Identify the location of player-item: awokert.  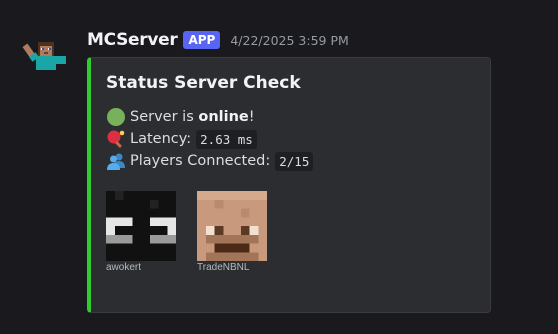
(141, 232).